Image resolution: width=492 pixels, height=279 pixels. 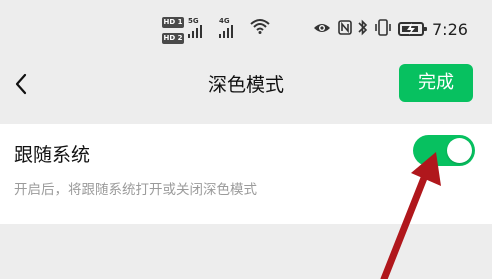 I want to click on wifi-icon, so click(x=260, y=26).